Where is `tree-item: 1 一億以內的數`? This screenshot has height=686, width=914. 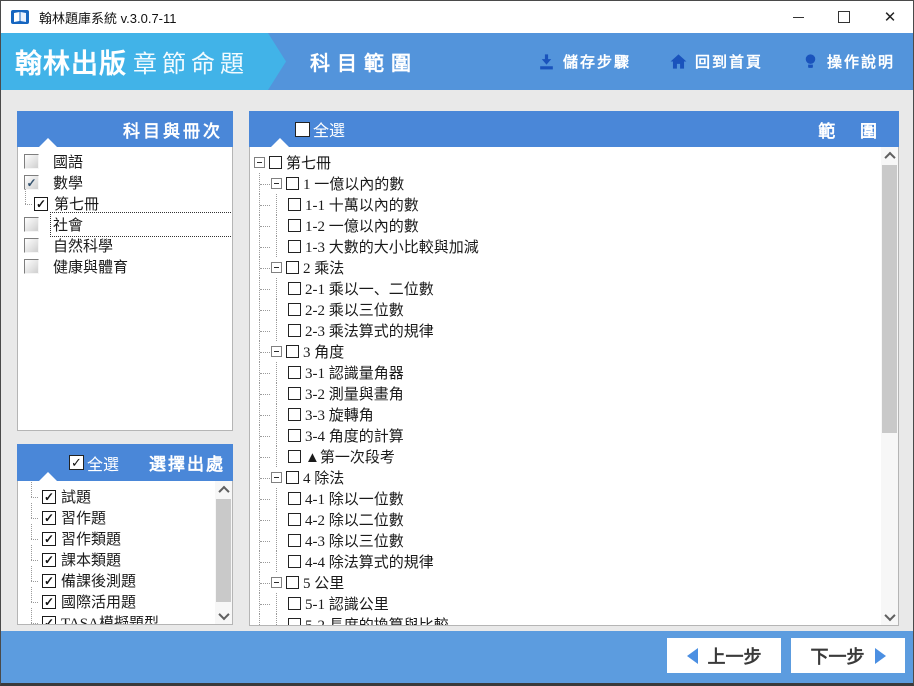
tree-item: 1 一億以內的數 is located at coordinates (574, 183).